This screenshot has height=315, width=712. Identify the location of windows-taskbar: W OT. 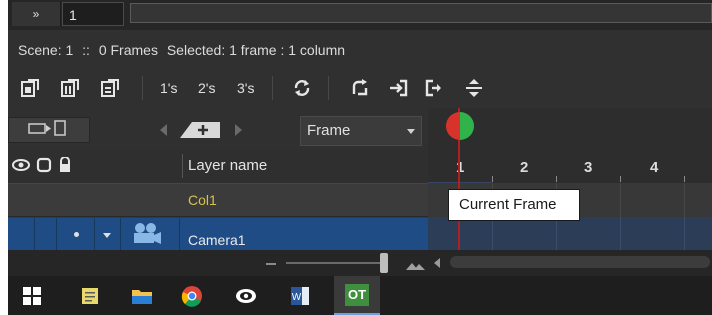
(360, 295).